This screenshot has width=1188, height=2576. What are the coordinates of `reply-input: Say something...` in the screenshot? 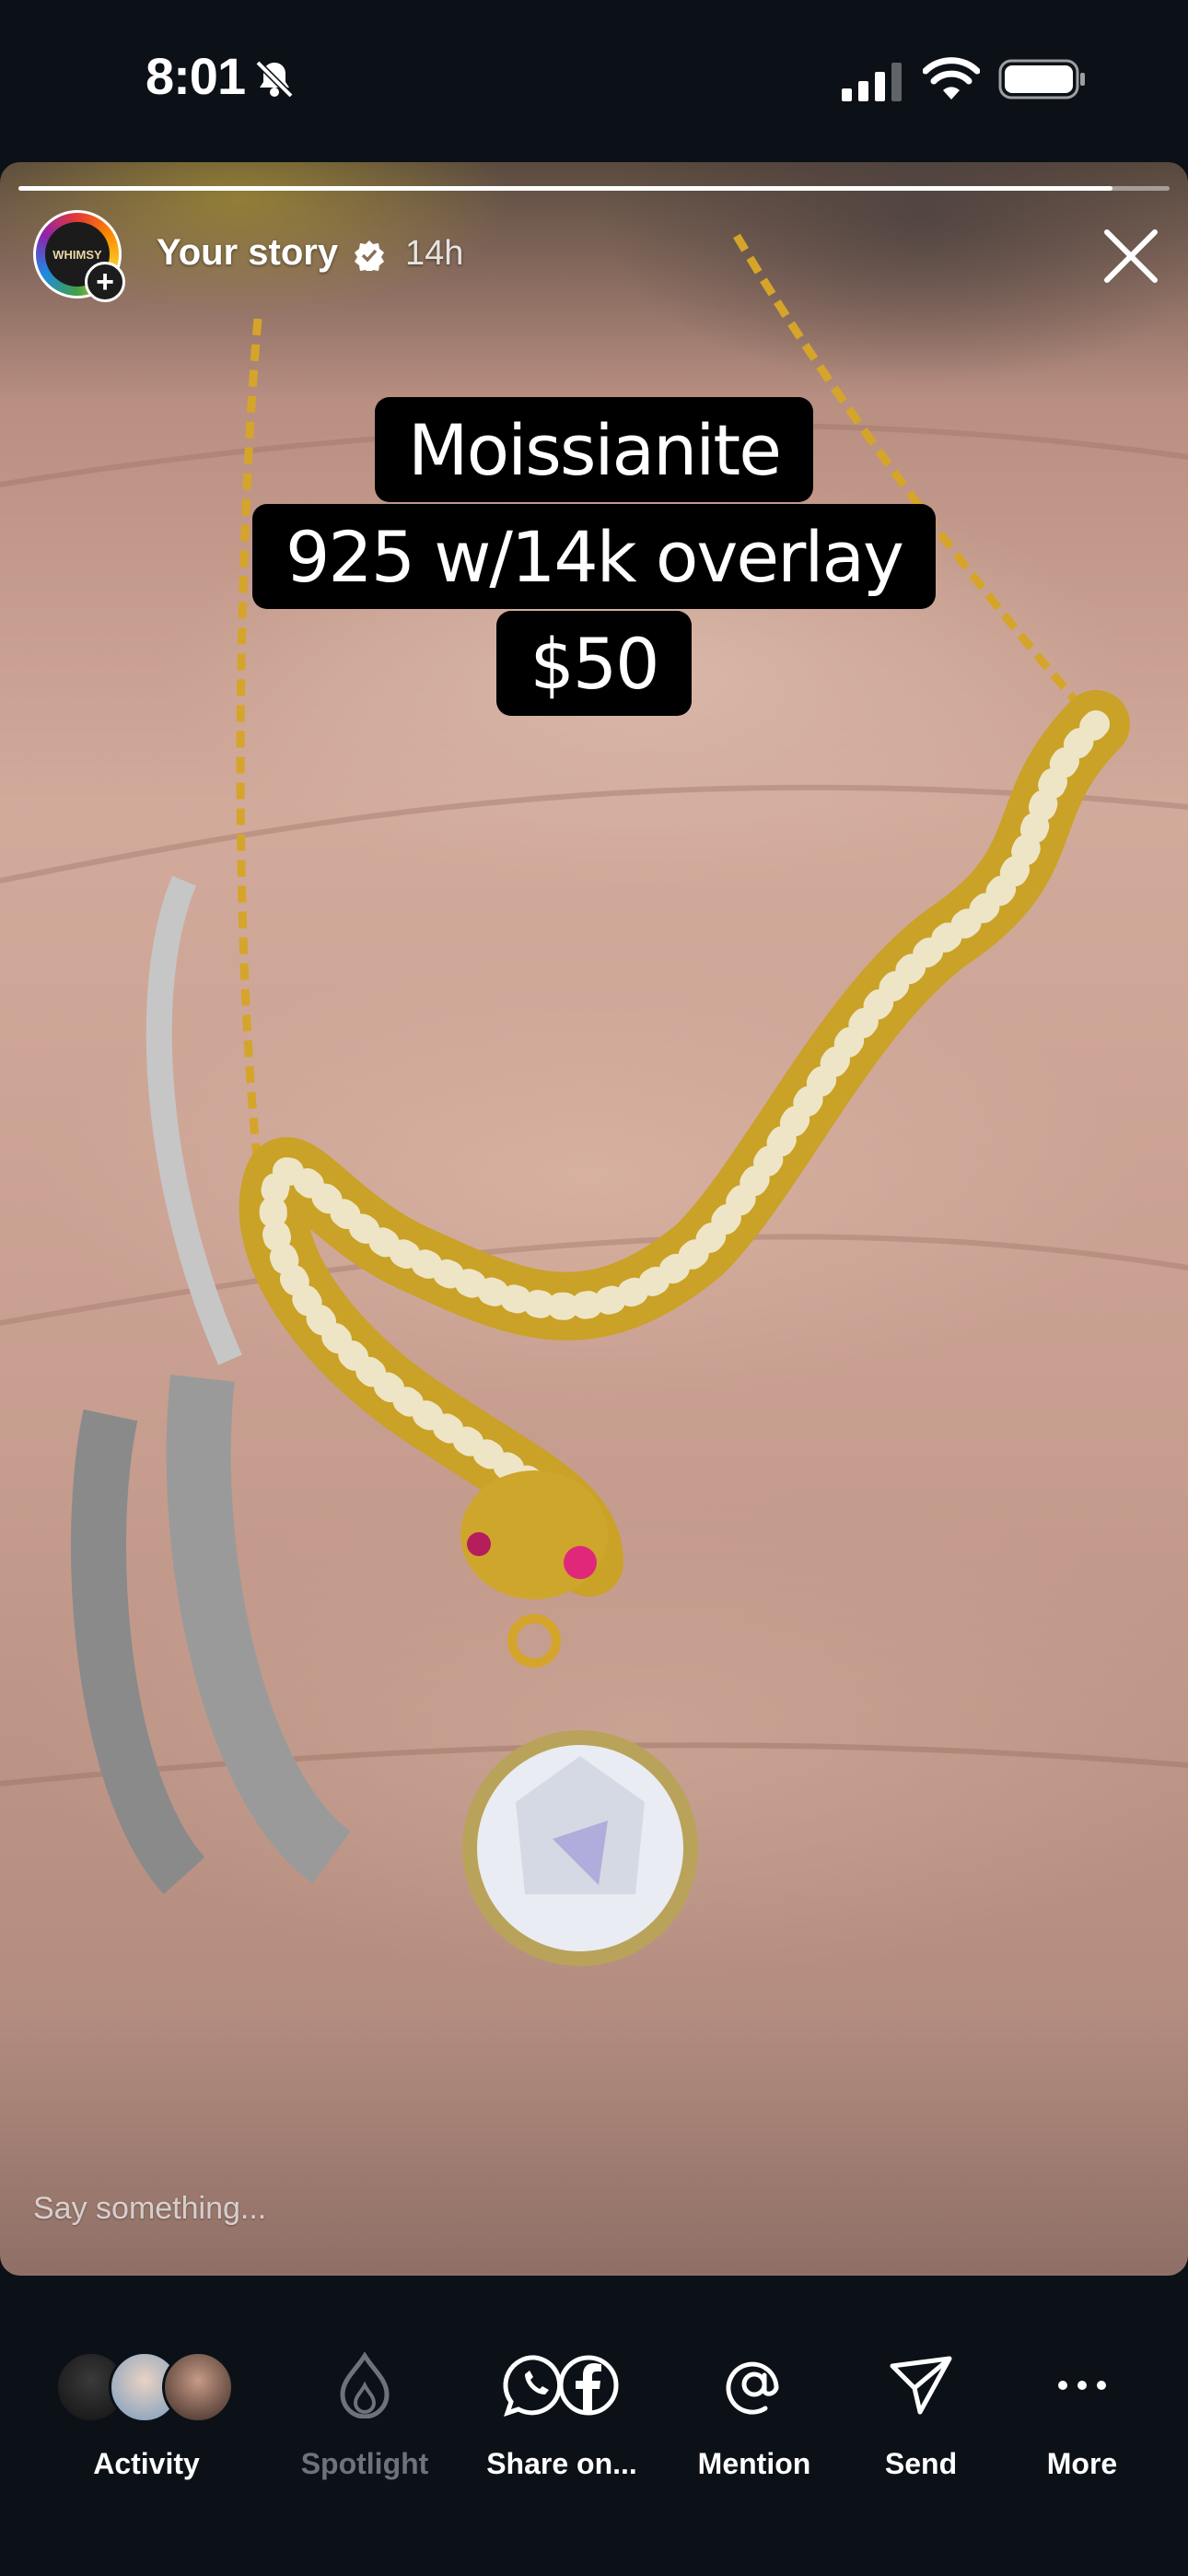 It's located at (149, 2209).